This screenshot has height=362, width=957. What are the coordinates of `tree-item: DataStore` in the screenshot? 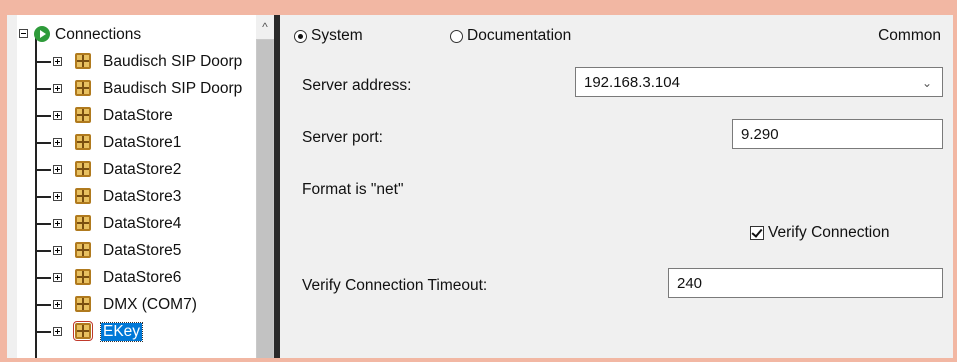 It's located at (136, 115).